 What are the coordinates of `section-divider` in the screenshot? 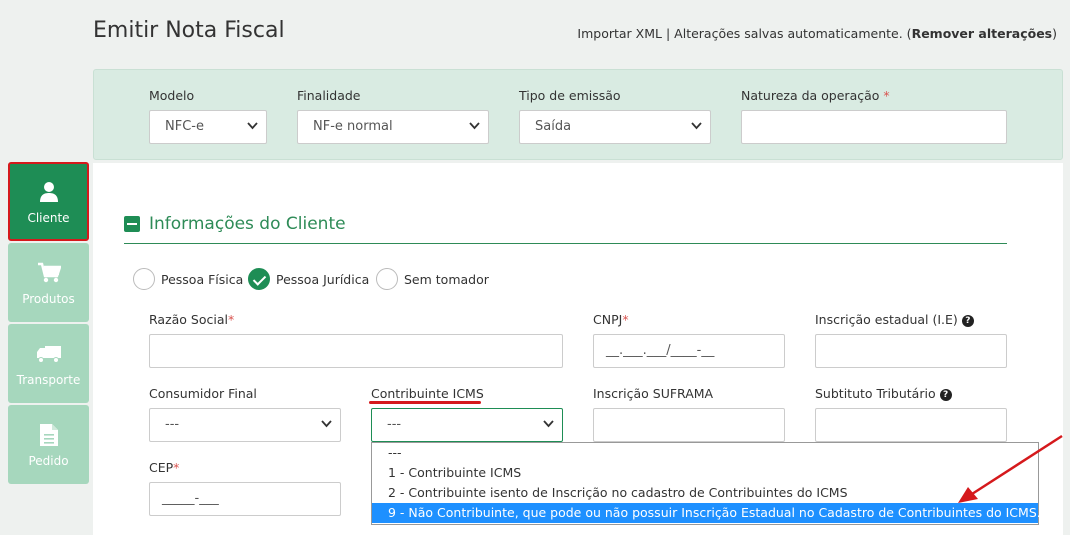 It's located at (565, 243).